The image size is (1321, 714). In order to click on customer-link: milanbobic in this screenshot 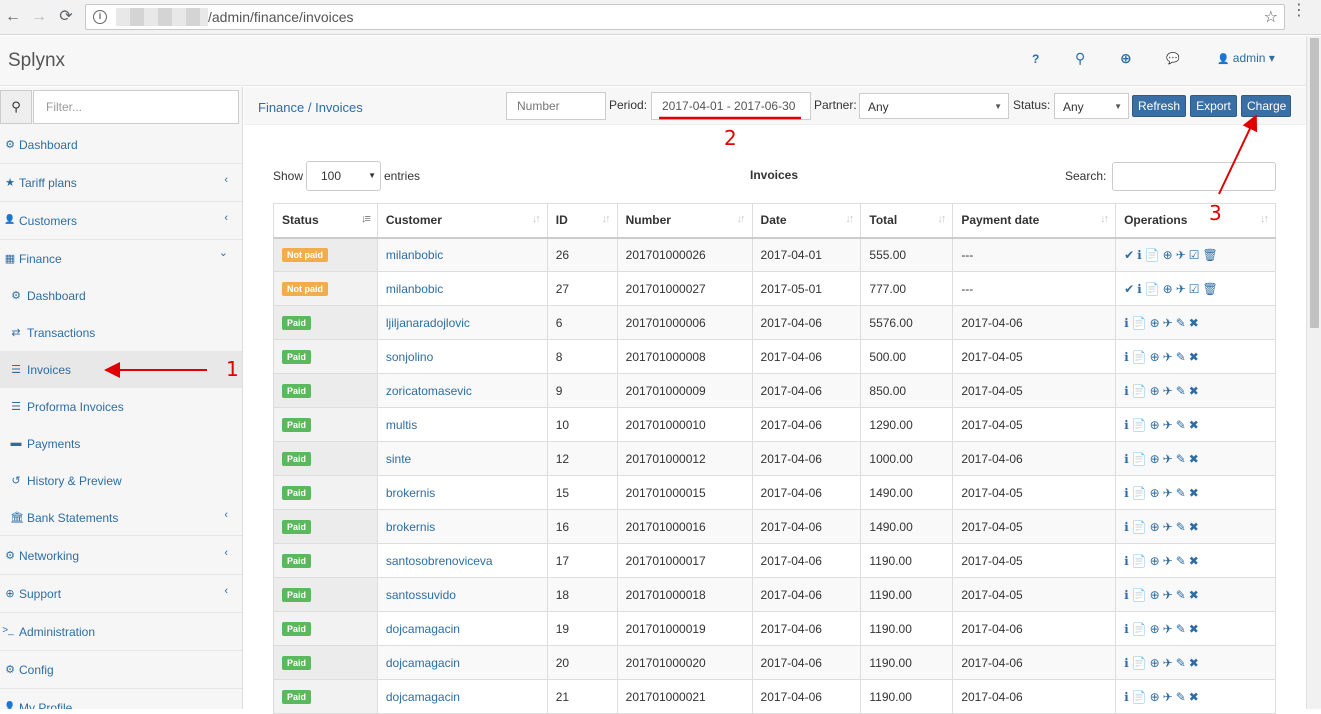, I will do `click(414, 255)`.